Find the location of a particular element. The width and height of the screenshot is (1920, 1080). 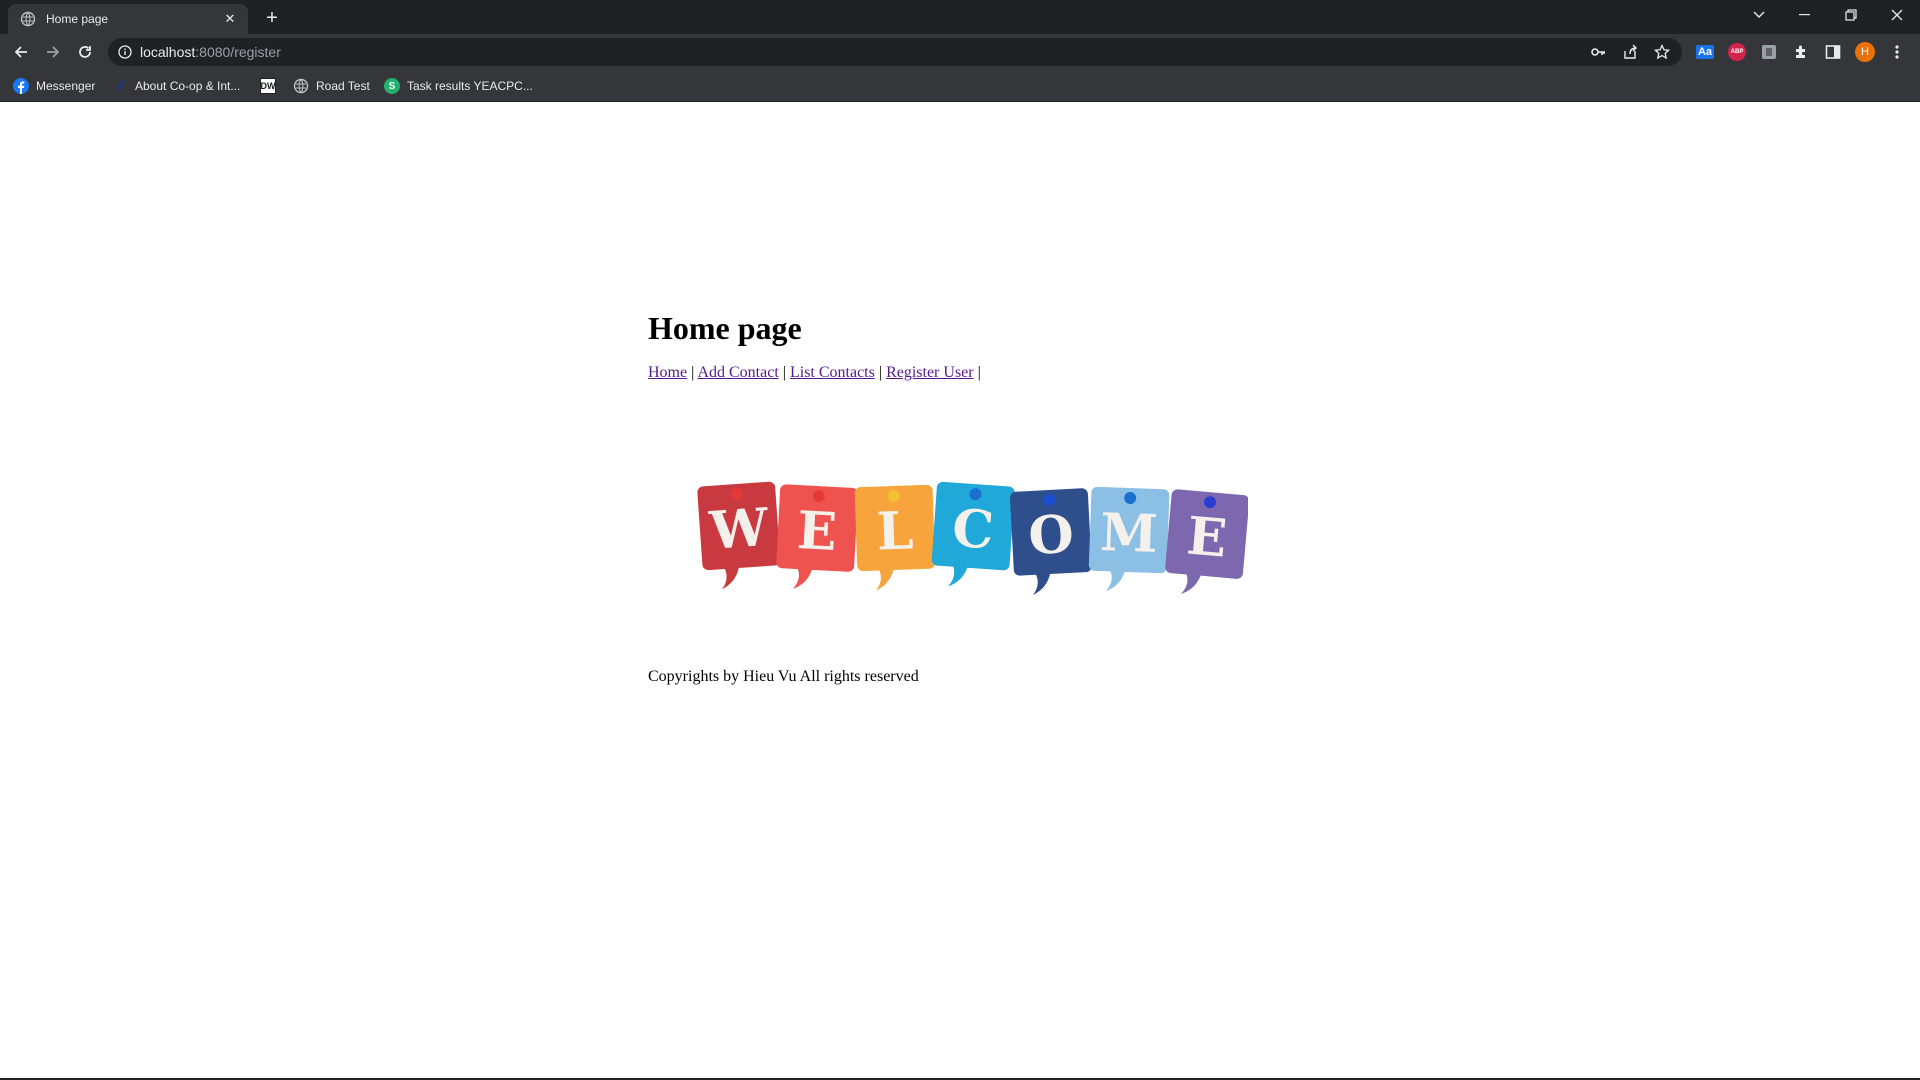

close-icon is located at coordinates (1897, 15).